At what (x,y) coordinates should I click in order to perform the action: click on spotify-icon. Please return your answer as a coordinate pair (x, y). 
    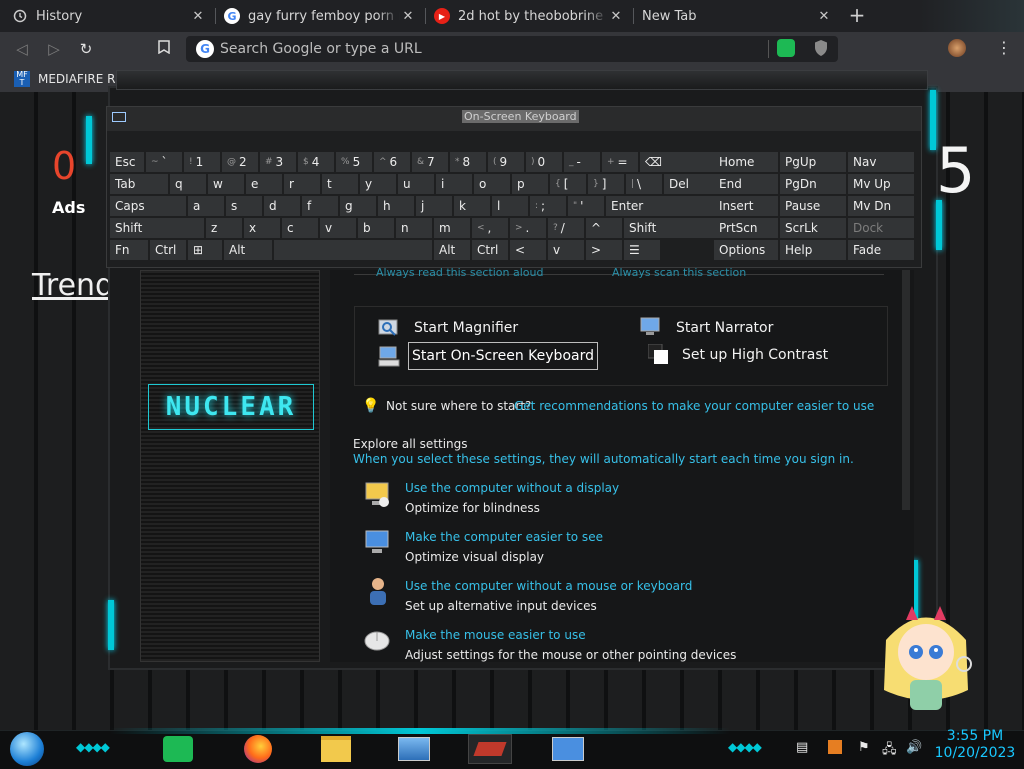
    Looking at the image, I should click on (178, 749).